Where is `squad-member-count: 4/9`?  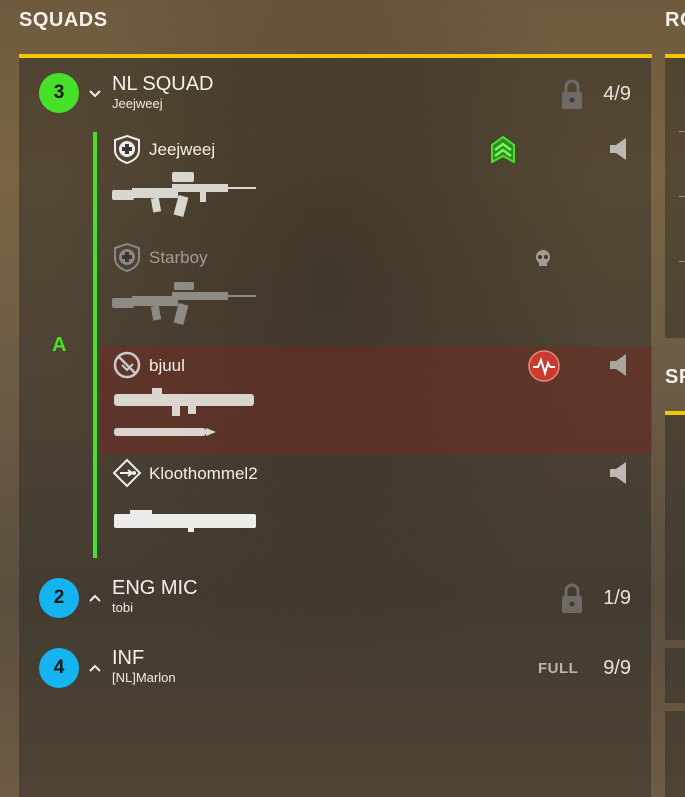 squad-member-count: 4/9 is located at coordinates (617, 94).